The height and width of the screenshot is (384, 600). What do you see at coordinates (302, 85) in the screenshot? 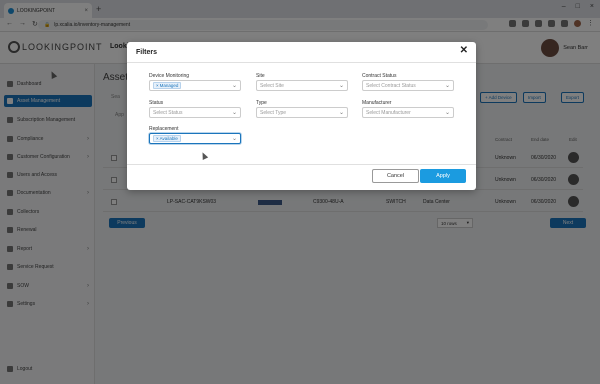
I see `site-select: Select Site ⌄` at bounding box center [302, 85].